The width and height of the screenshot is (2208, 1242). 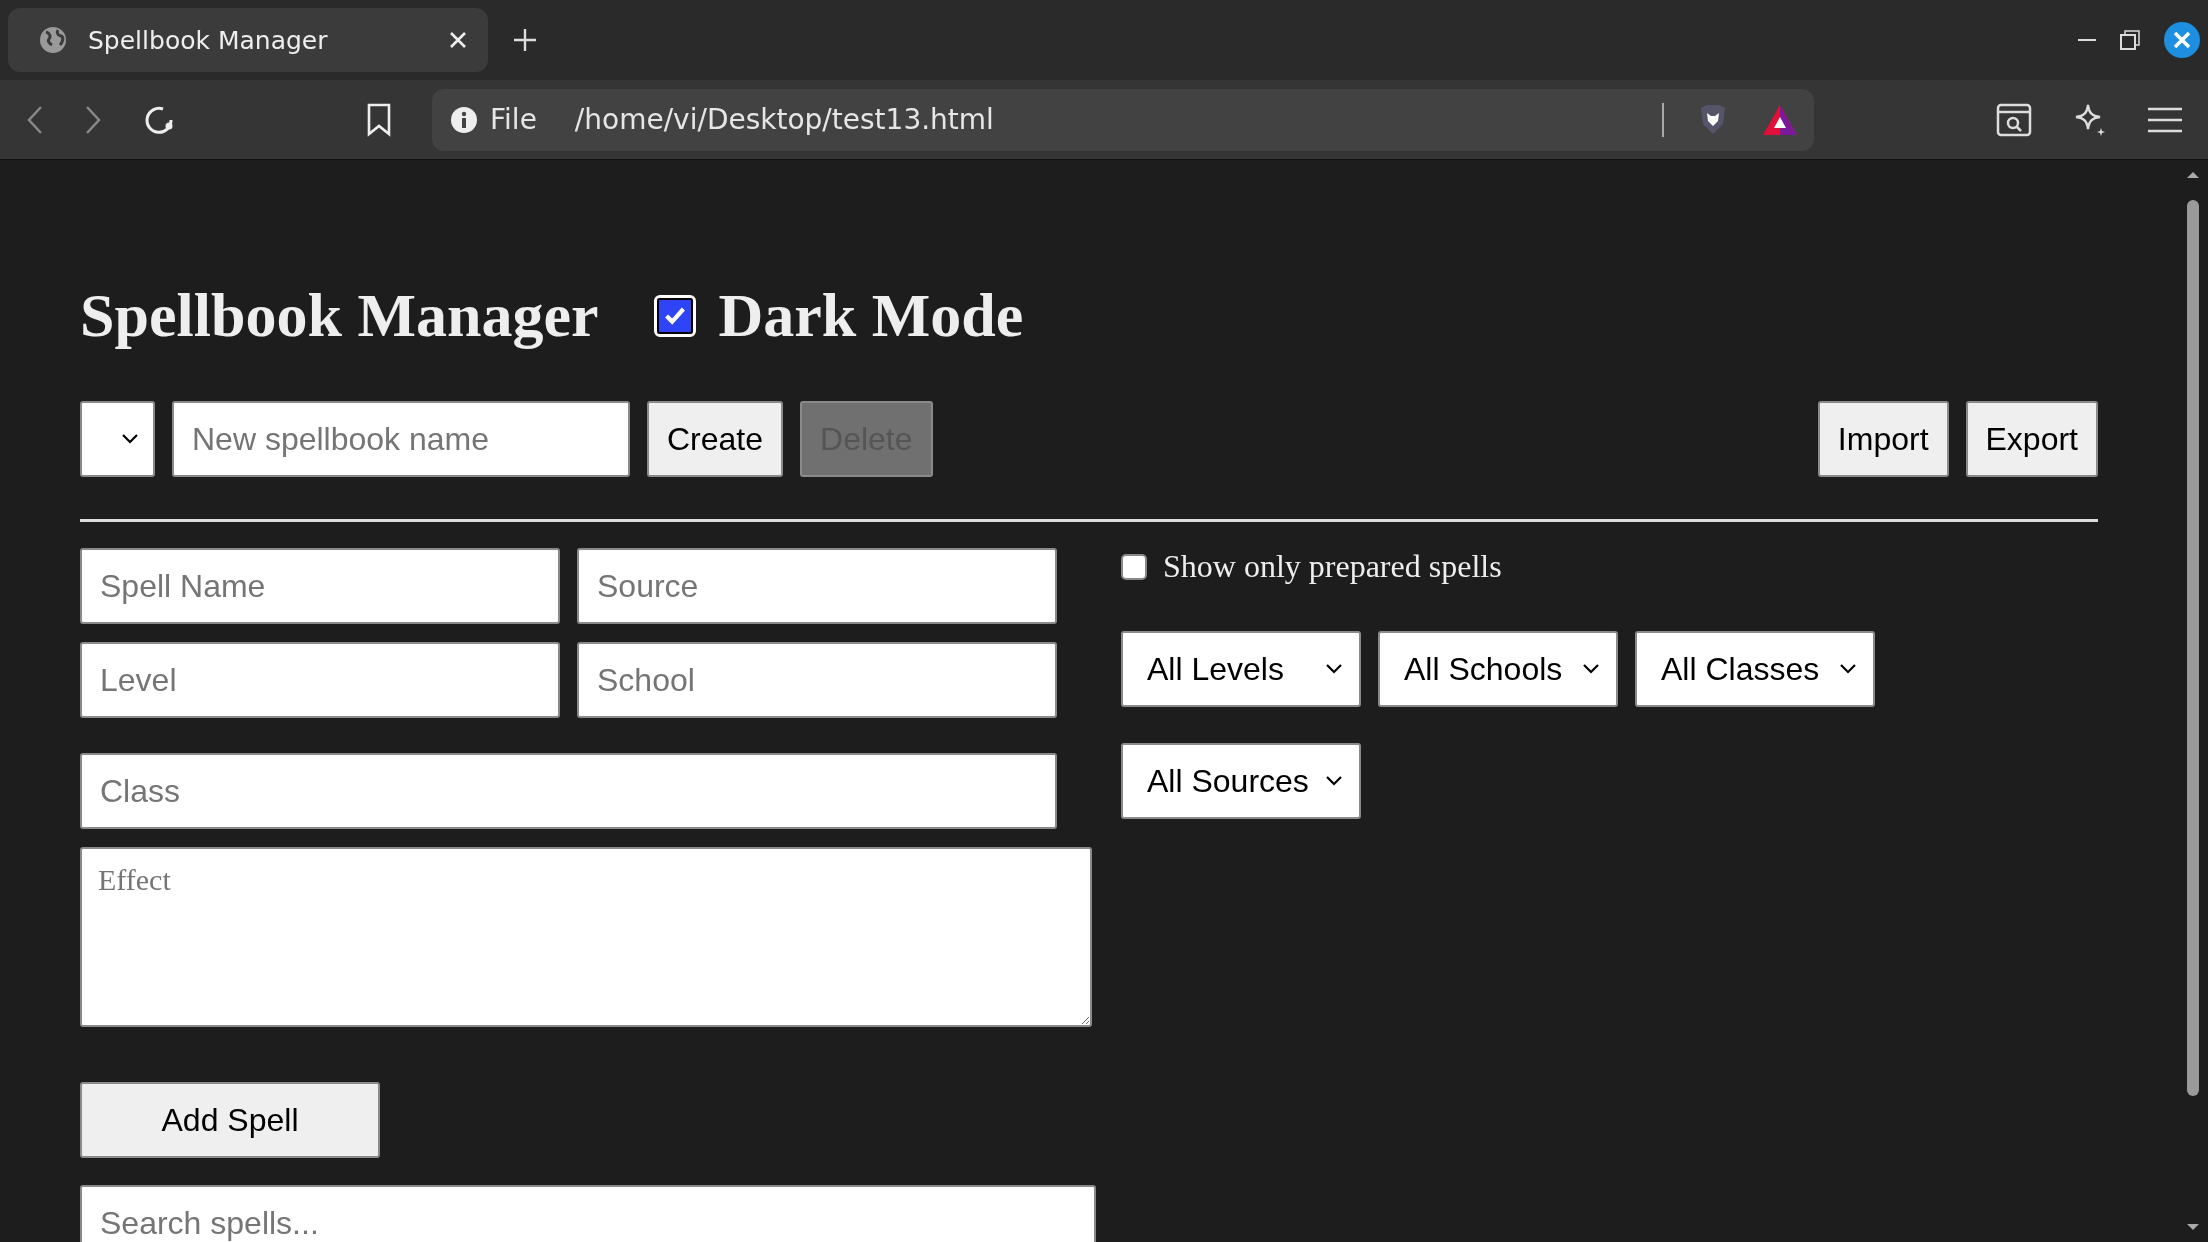 I want to click on prepared-label: Show only prepared spells, so click(x=1332, y=566).